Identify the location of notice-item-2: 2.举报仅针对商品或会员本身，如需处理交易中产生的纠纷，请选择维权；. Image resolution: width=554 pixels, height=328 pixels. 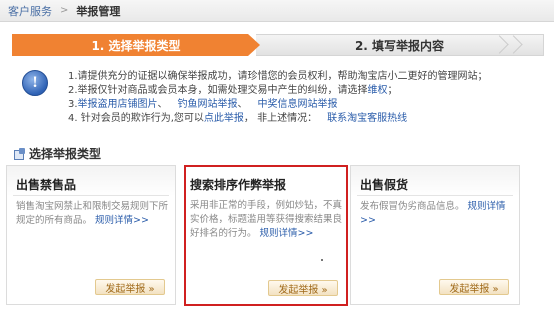
(308, 91).